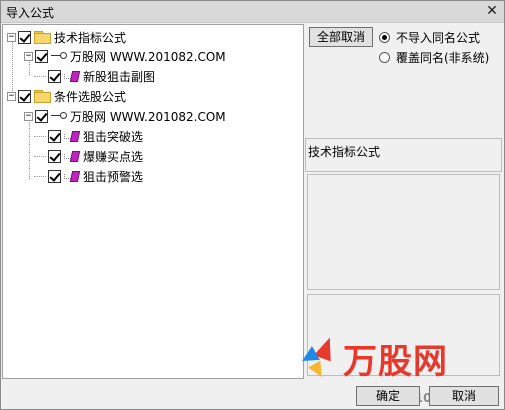 The image size is (505, 410). I want to click on tree-node-formula: 狙击突破选, so click(95, 136).